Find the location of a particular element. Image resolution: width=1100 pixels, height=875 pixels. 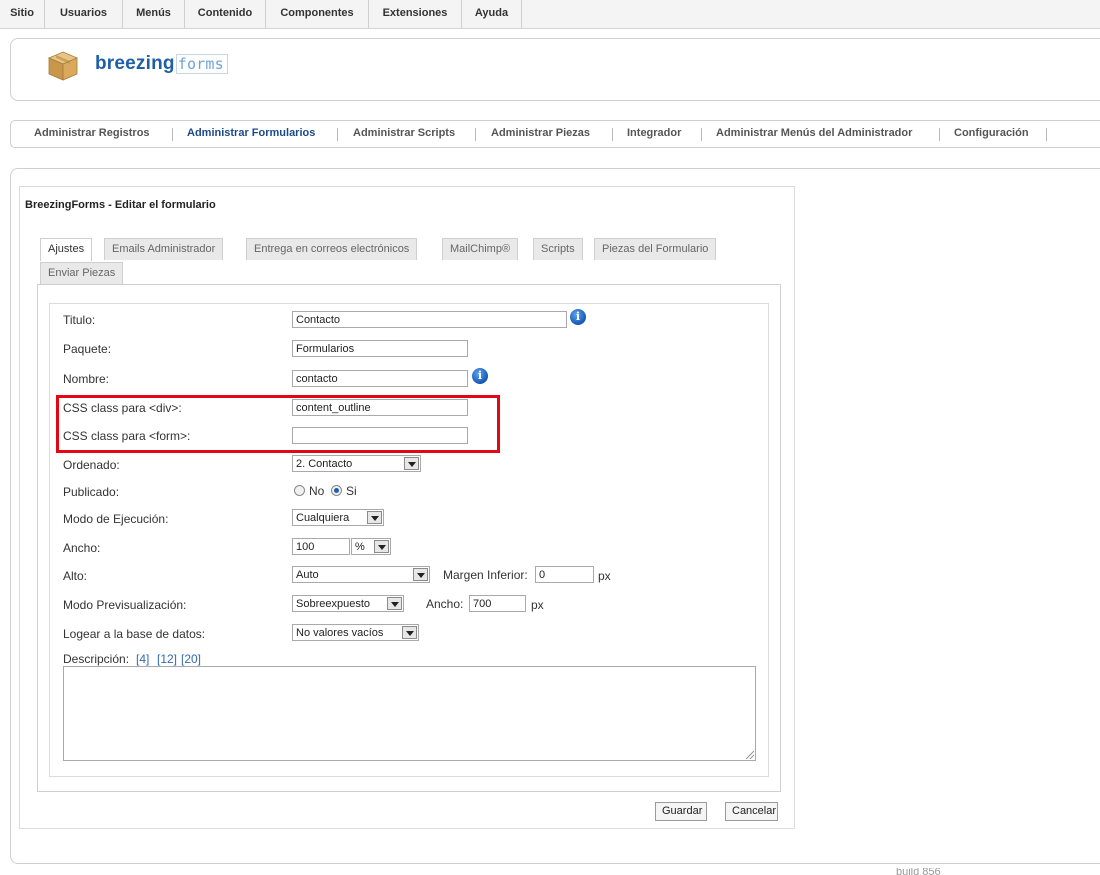

submenu-administrar-scripts: Administrar Scripts is located at coordinates (404, 134).